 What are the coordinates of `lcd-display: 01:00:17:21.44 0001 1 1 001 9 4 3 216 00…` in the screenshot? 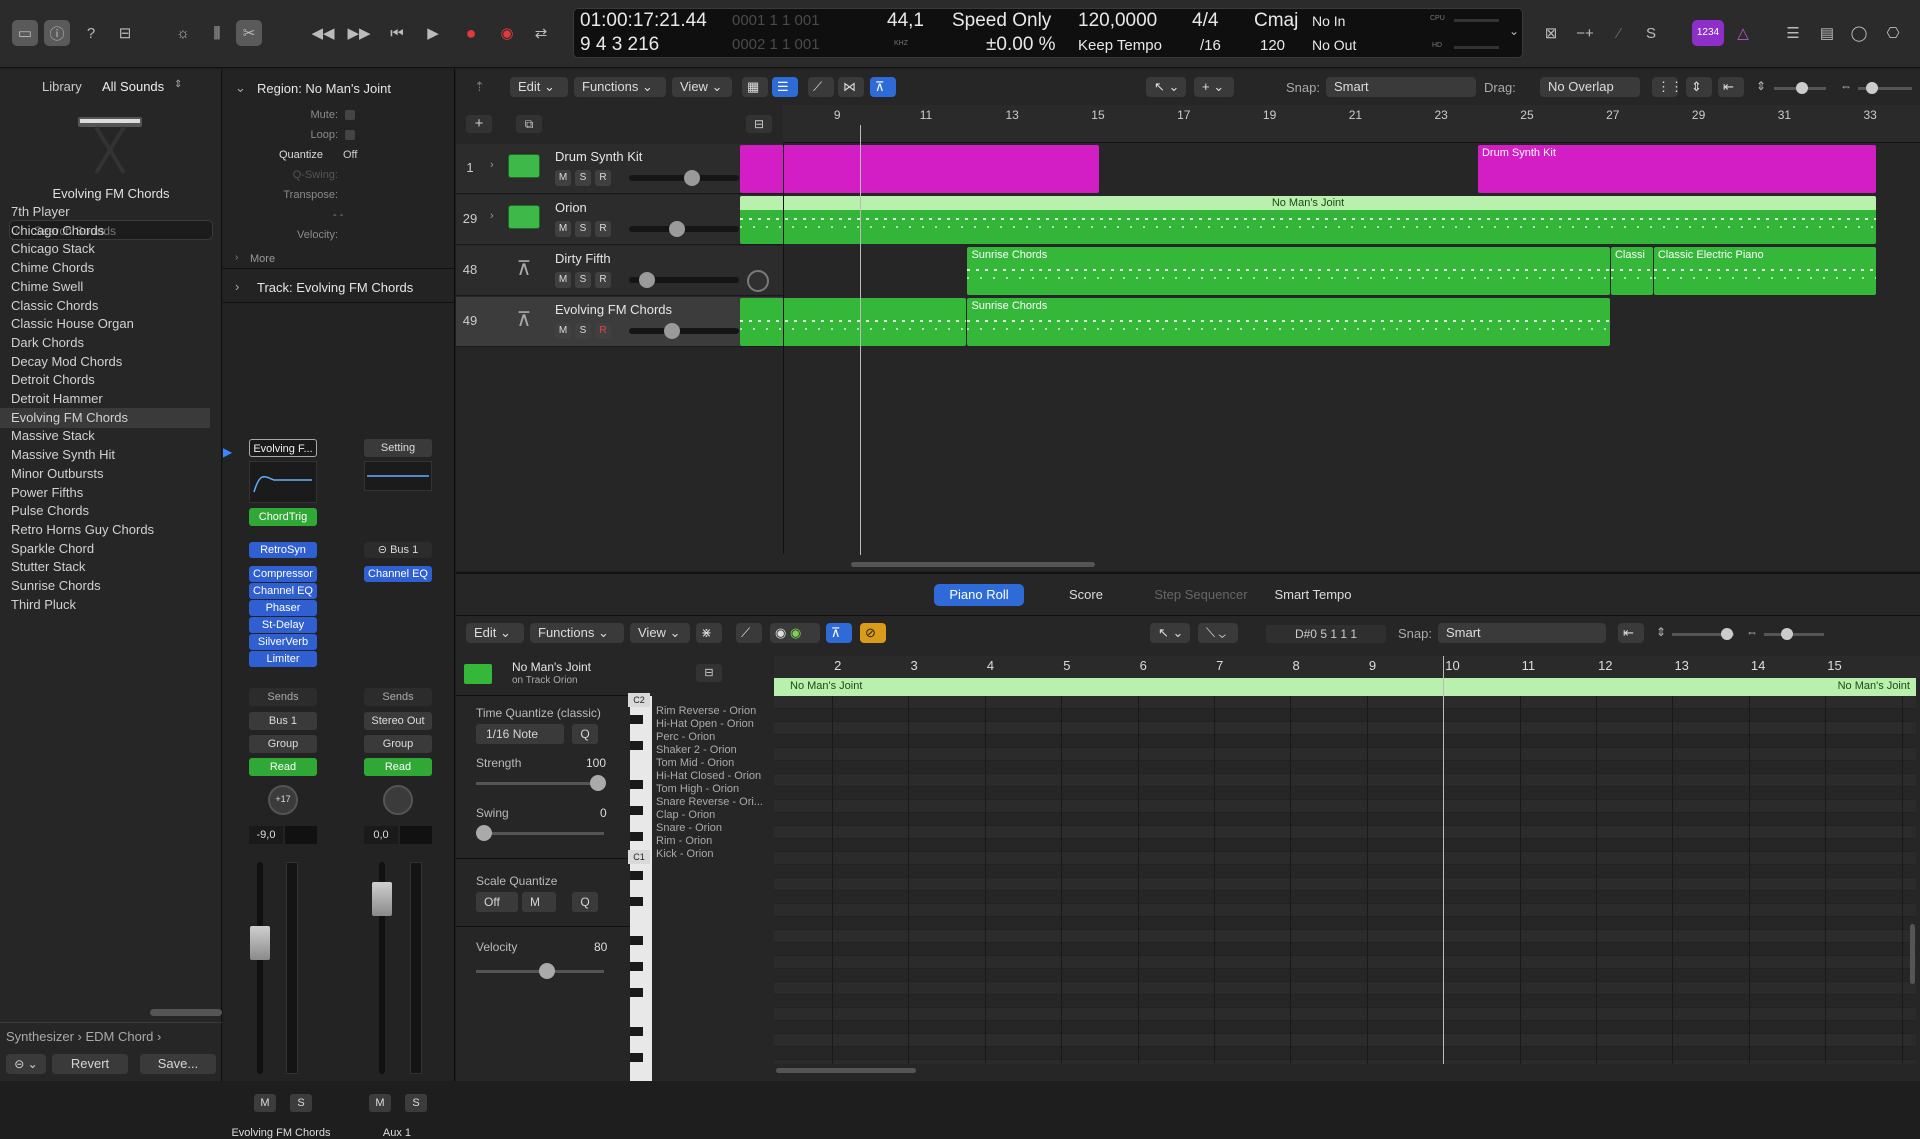 It's located at (1048, 33).